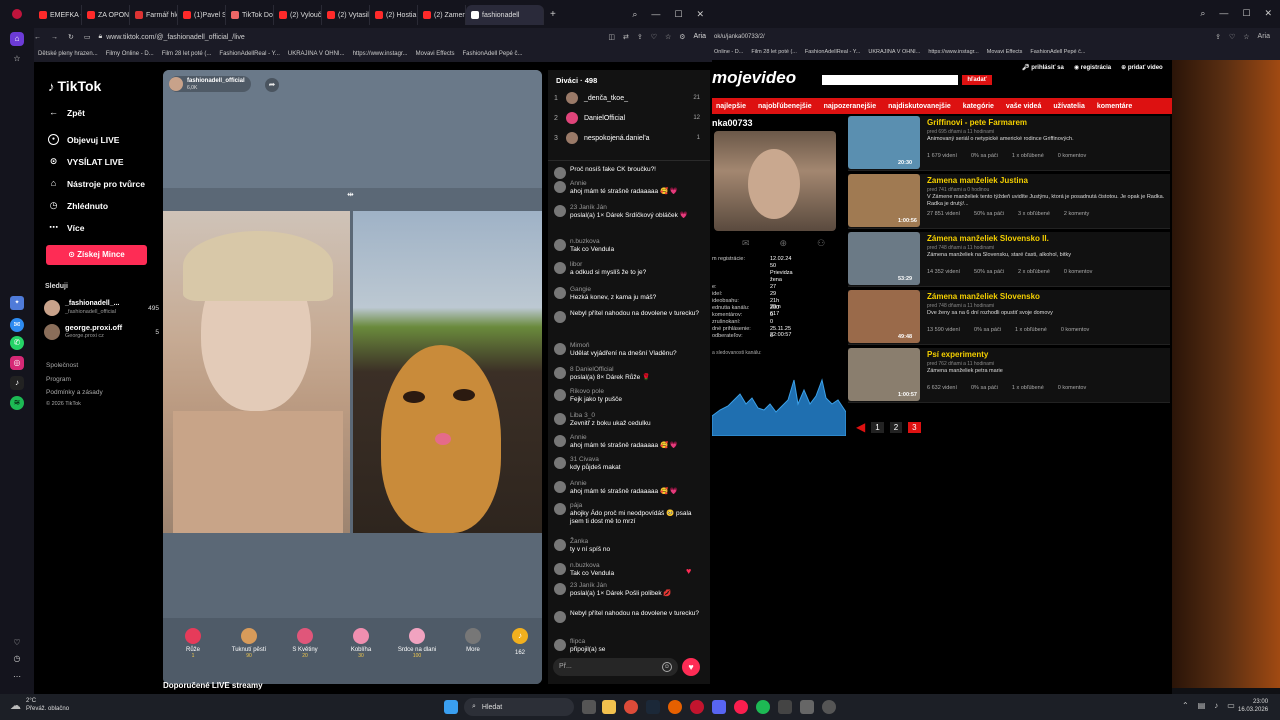 The height and width of the screenshot is (720, 1280). Describe the element at coordinates (442, 15) in the screenshot. I see `browser-tab: (2) Zamena m` at that location.